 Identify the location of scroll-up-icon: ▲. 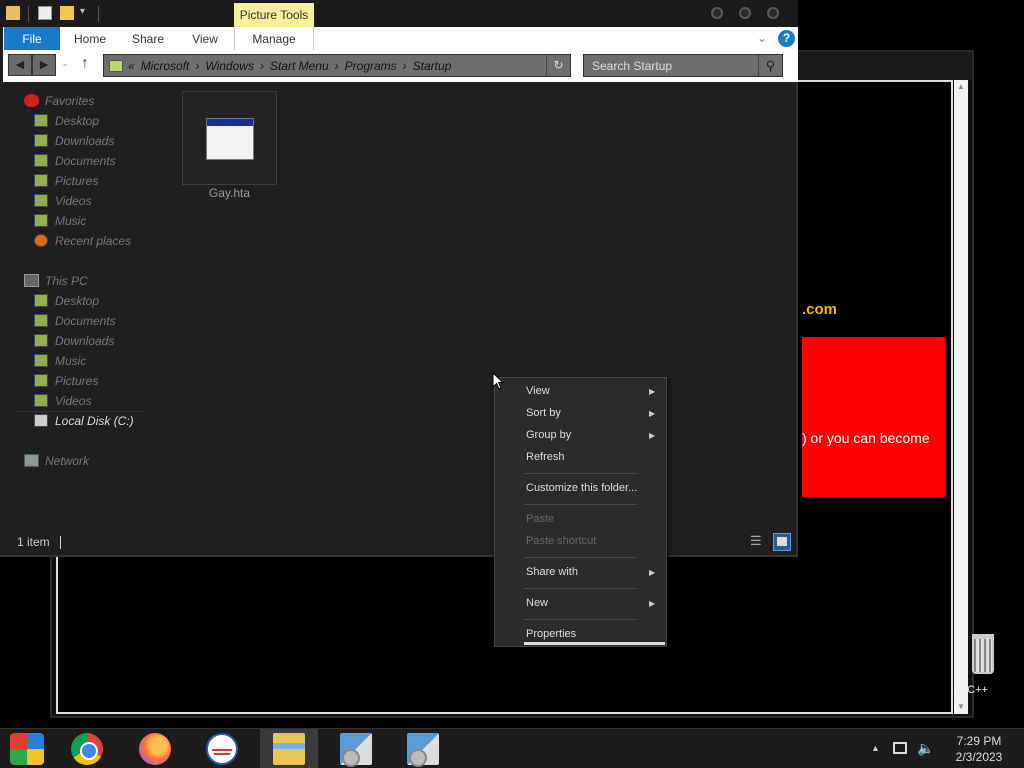
(961, 87).